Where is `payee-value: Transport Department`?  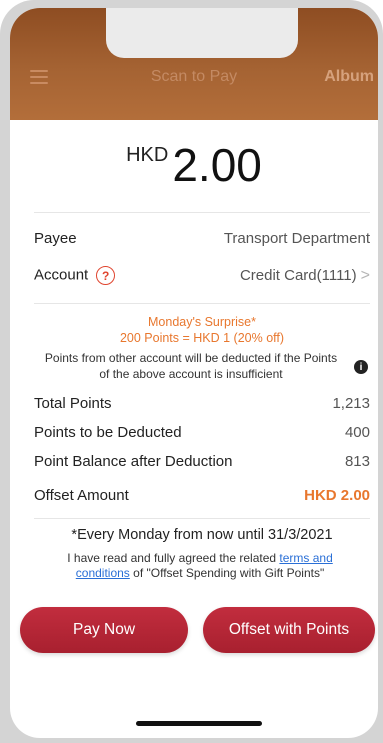
payee-value: Transport Department is located at coordinates (296, 238).